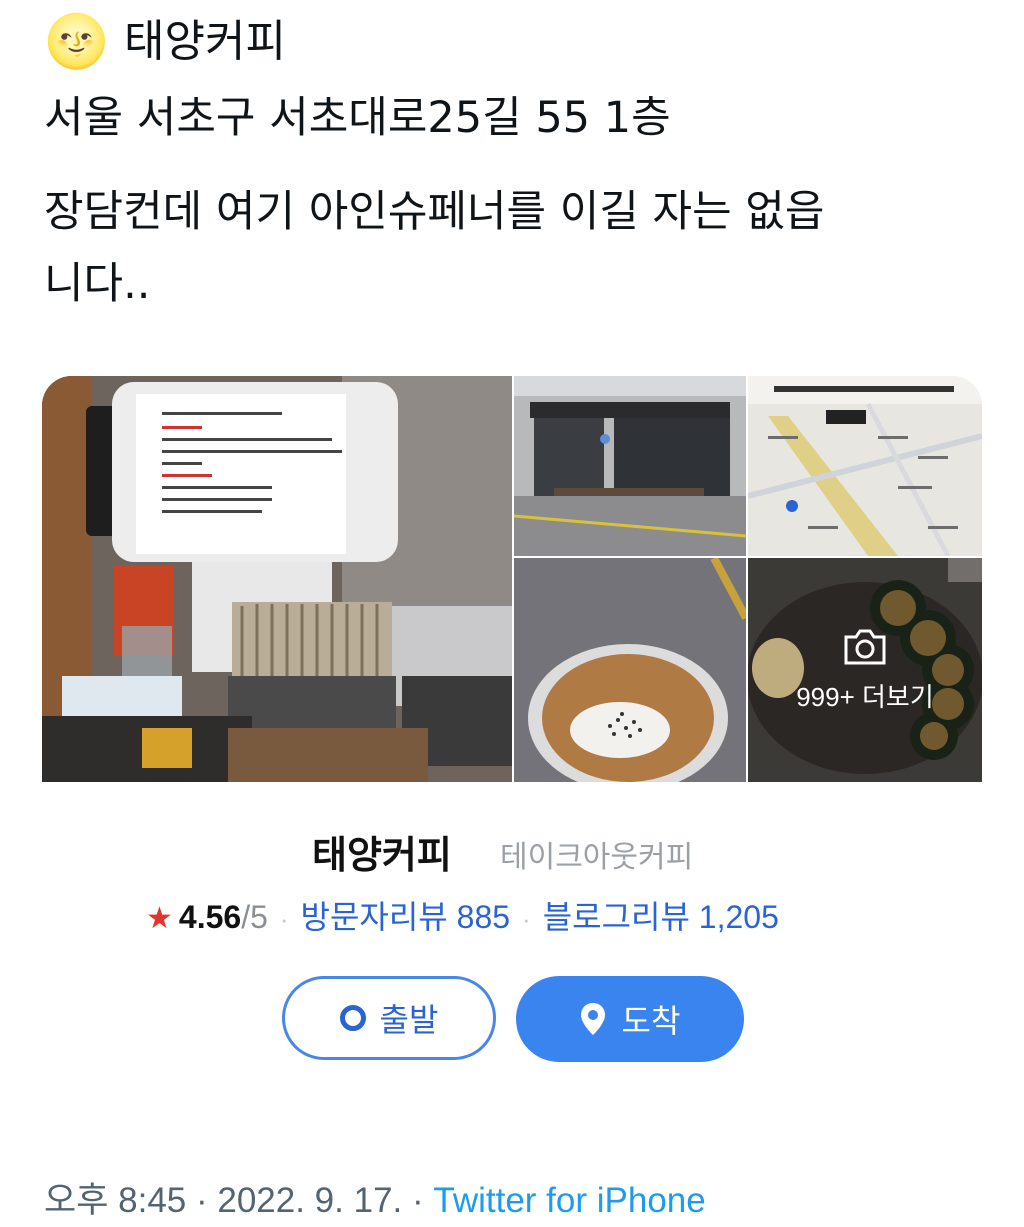 Image resolution: width=1024 pixels, height=1227 pixels. What do you see at coordinates (738, 917) in the screenshot?
I see `blog-reviews-count: 1,205` at bounding box center [738, 917].